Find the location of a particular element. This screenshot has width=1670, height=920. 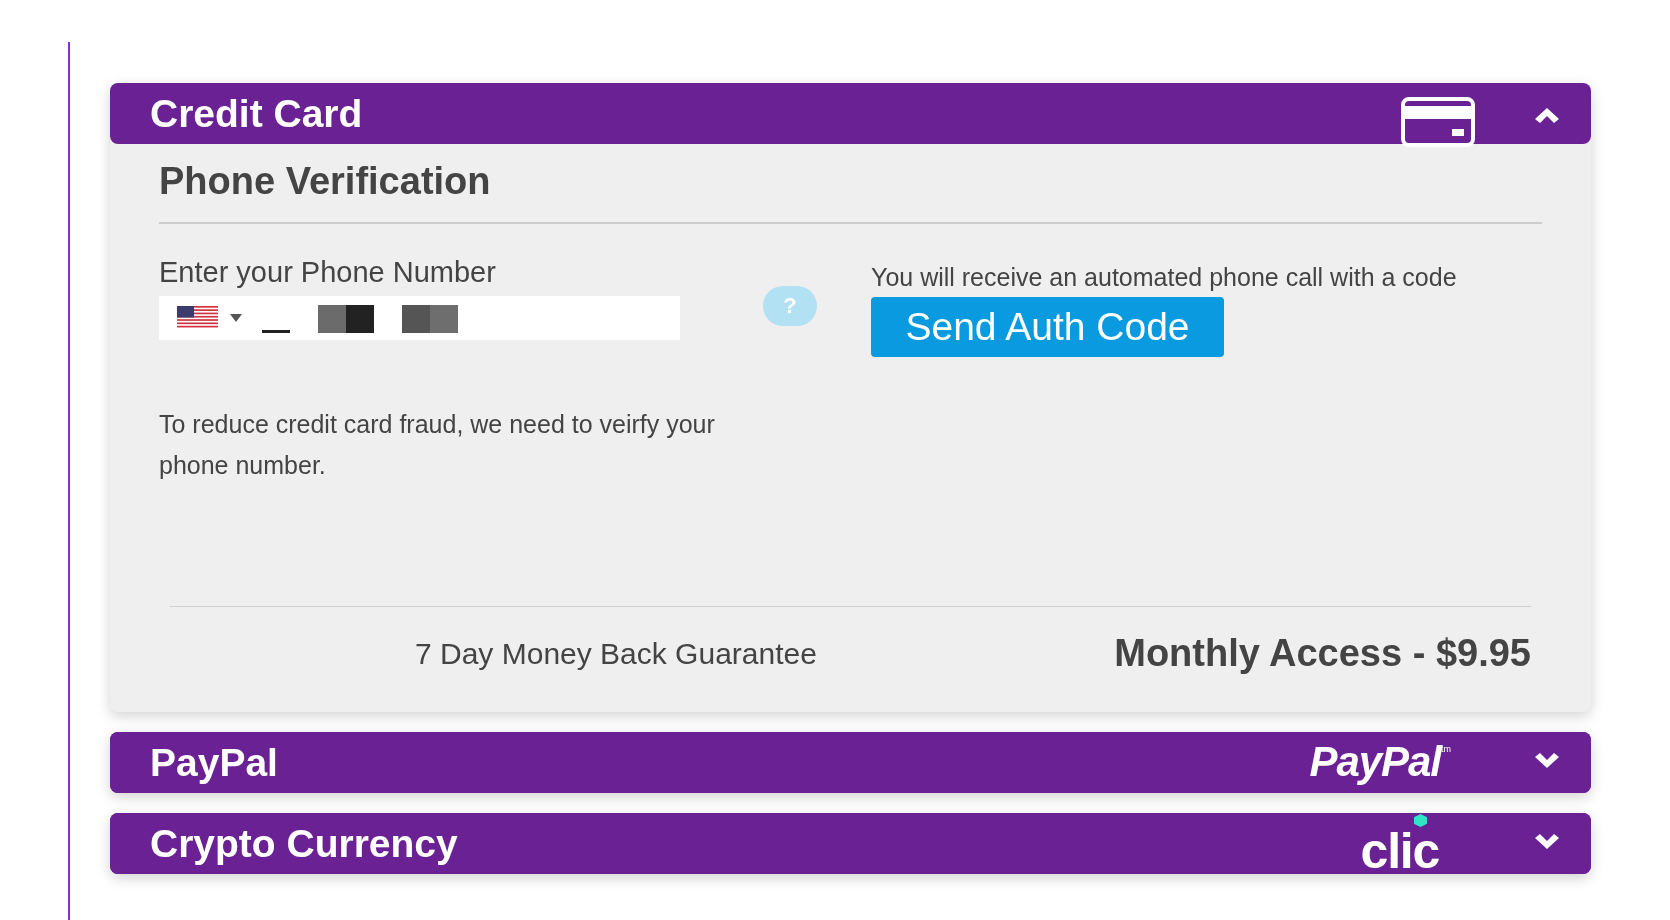

section-header: Credit Card is located at coordinates (850, 113).